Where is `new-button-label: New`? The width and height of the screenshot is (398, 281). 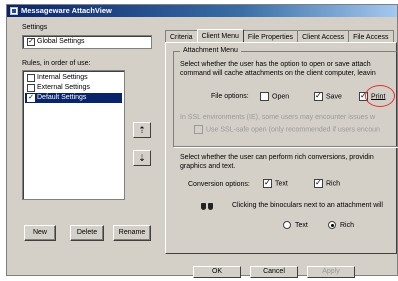 new-button-label: New is located at coordinates (39, 232).